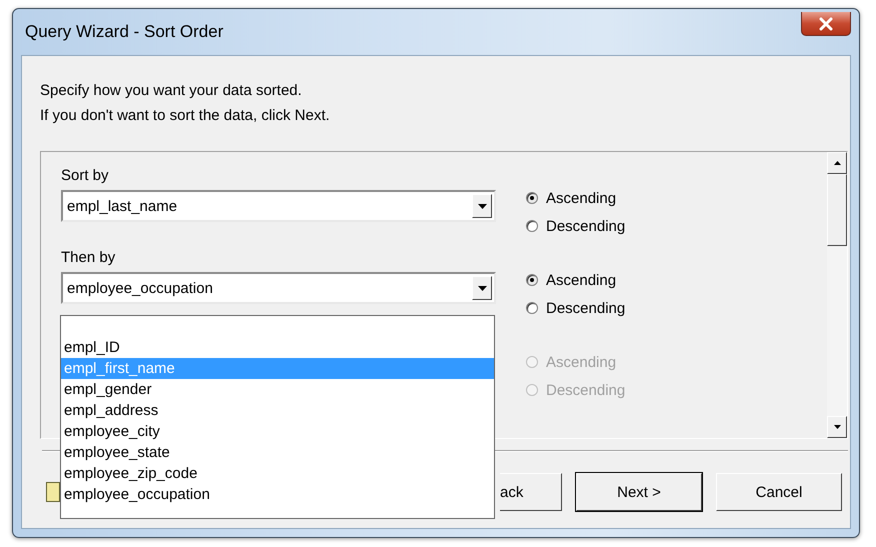  What do you see at coordinates (277, 494) in the screenshot?
I see `list-item: employee_occupation` at bounding box center [277, 494].